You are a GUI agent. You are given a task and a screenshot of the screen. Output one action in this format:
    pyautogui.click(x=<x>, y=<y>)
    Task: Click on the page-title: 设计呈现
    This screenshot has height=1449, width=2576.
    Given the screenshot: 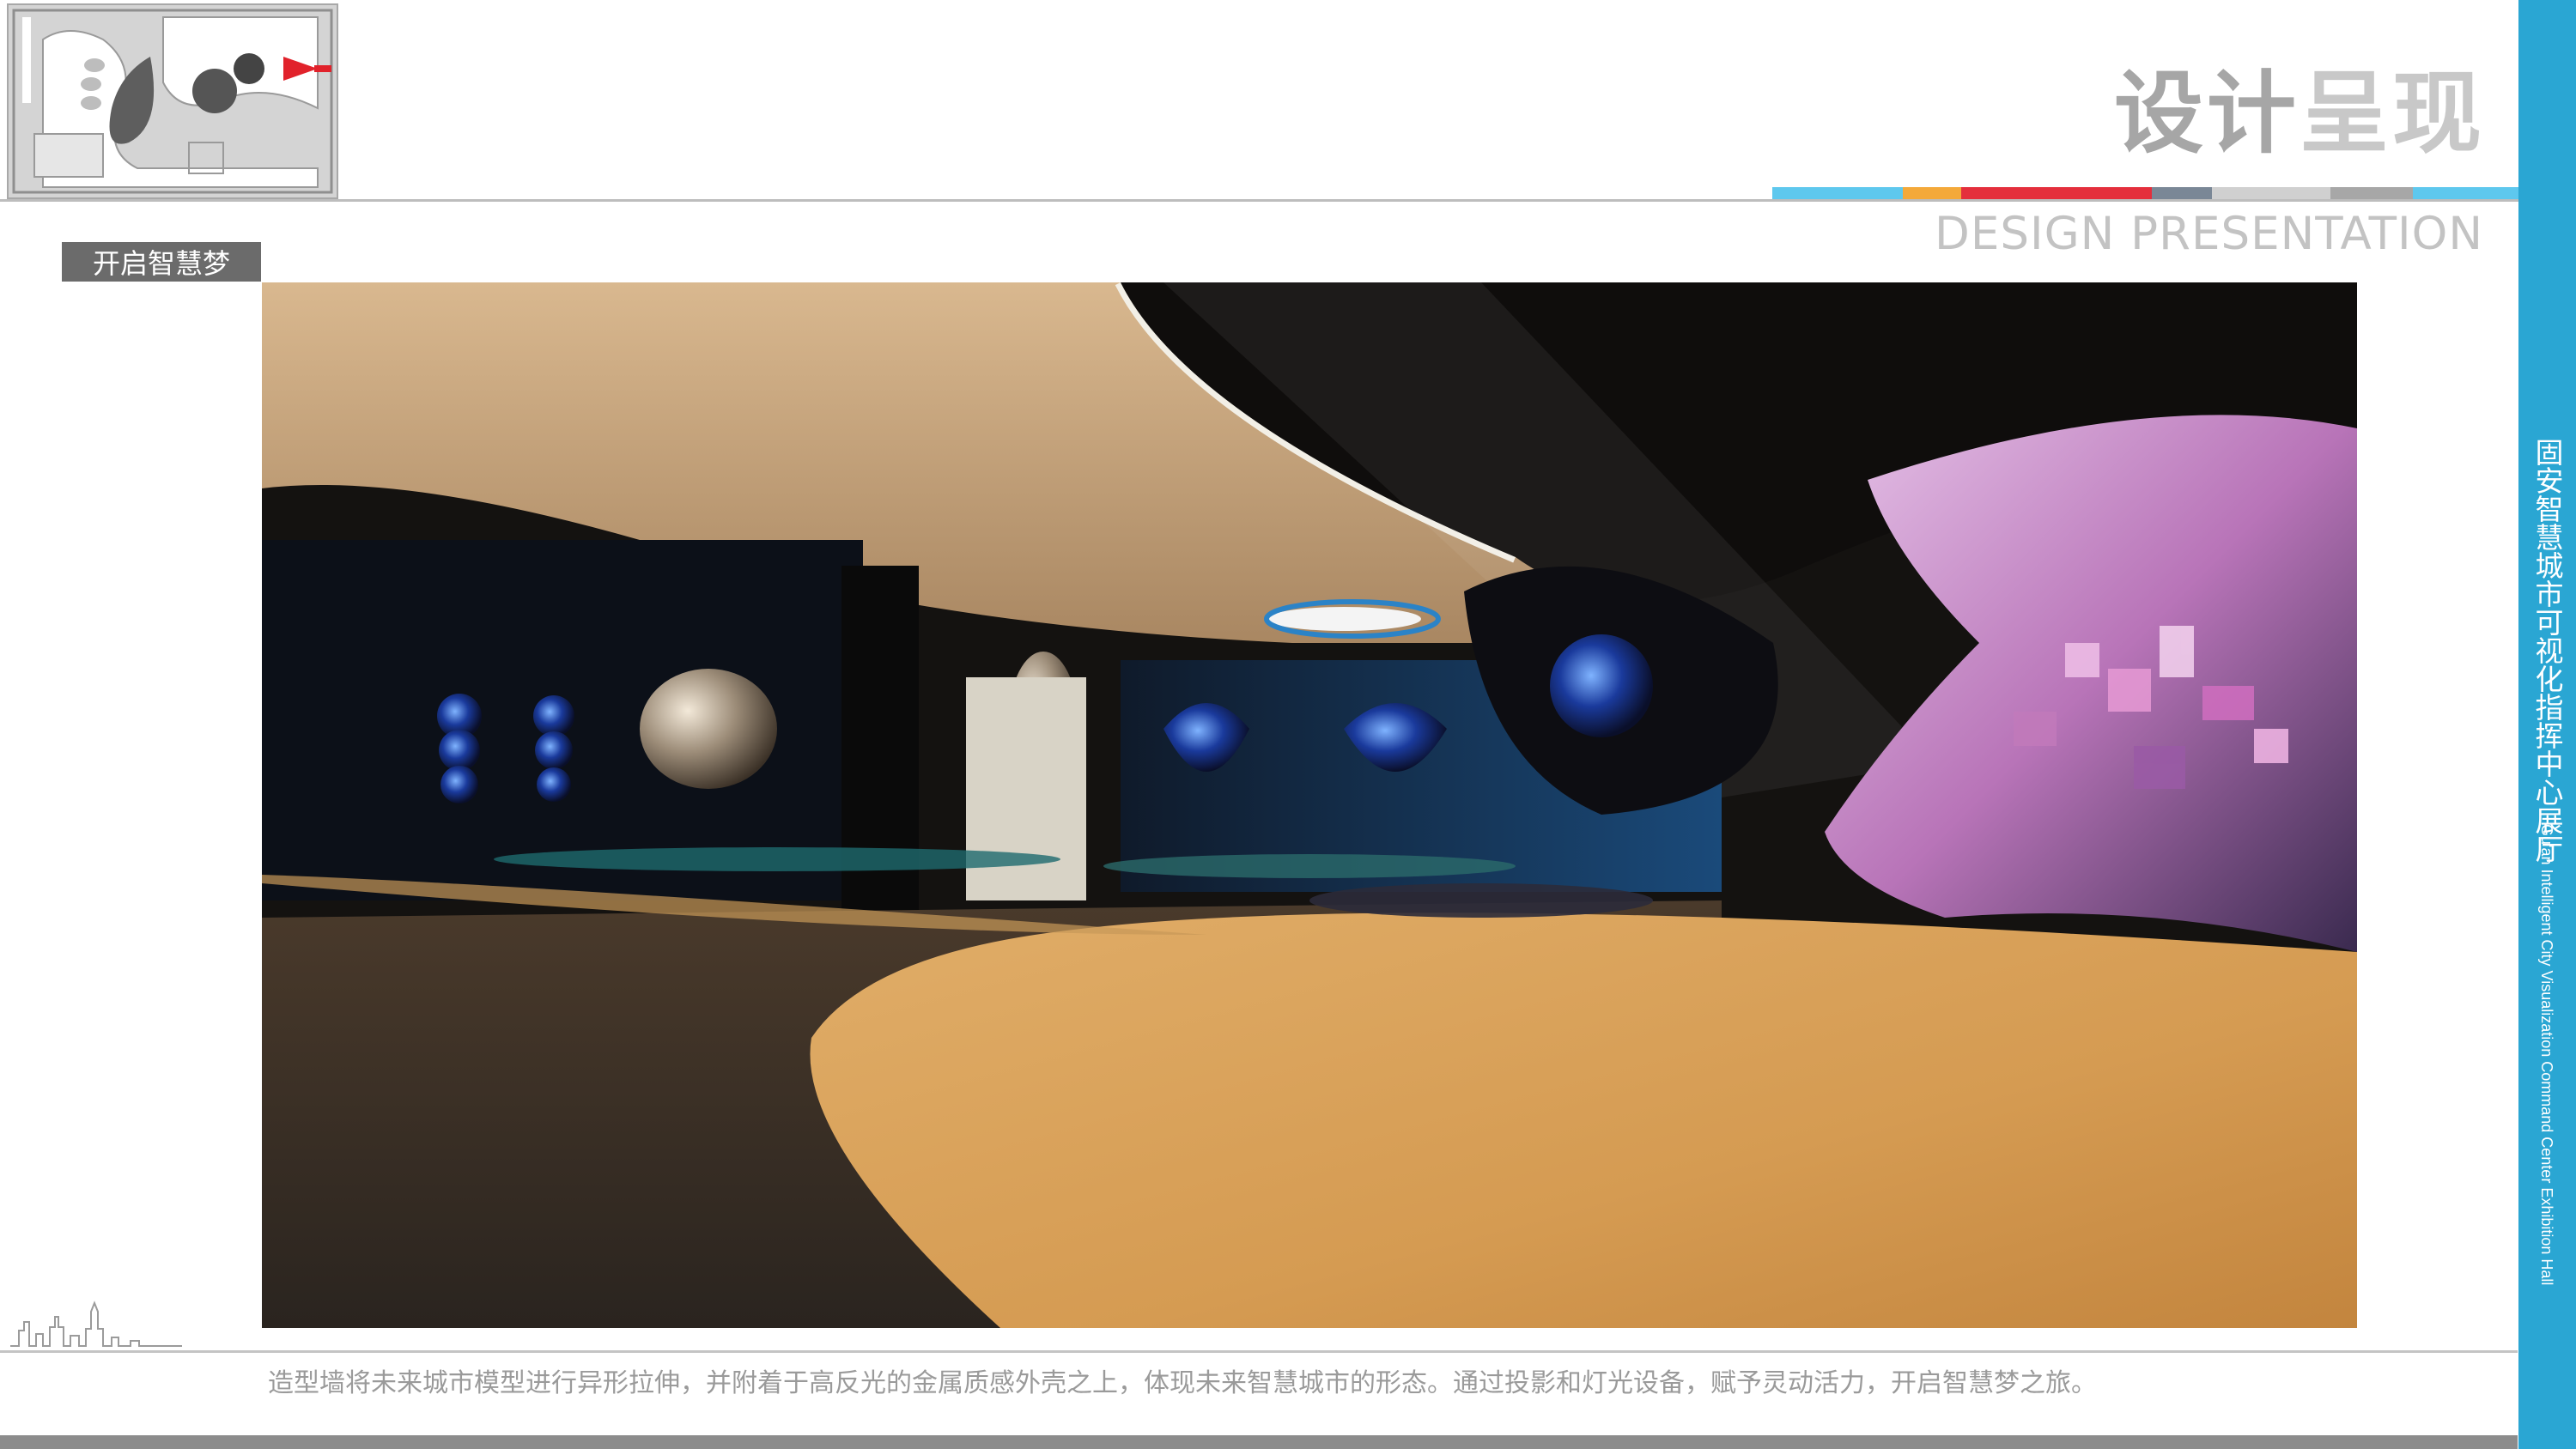 What is the action you would take?
    pyautogui.click(x=2299, y=114)
    